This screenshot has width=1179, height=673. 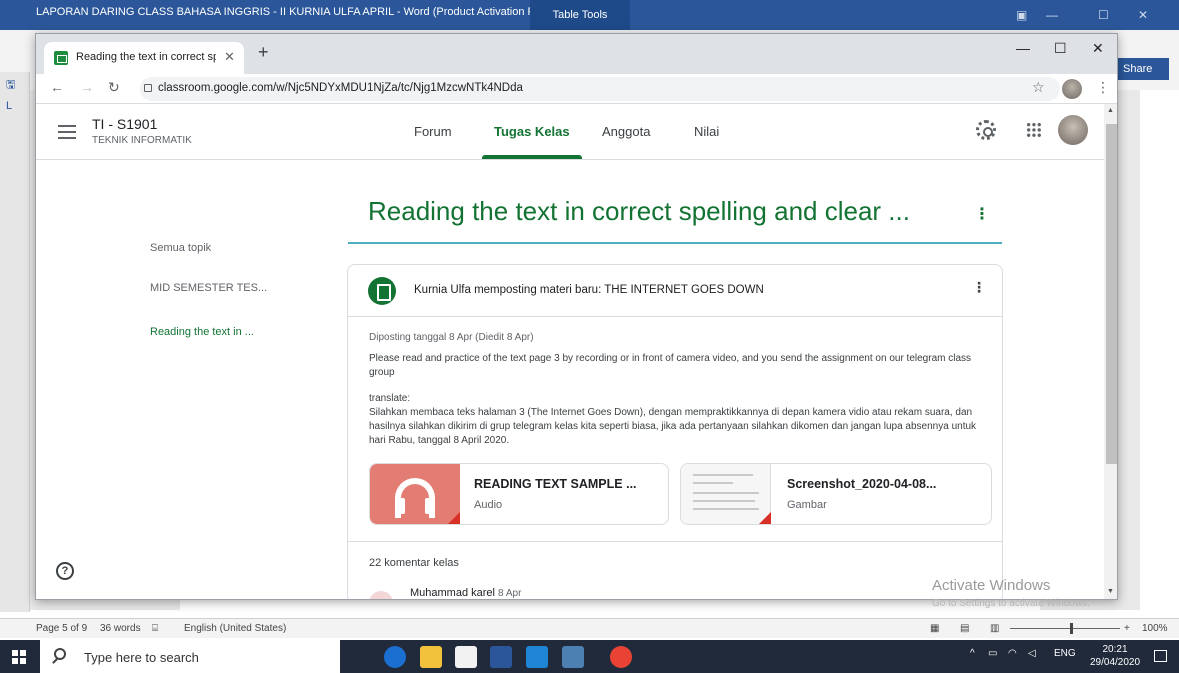 What do you see at coordinates (580, 15) in the screenshot?
I see `word-table-tools-tab: Table Tools` at bounding box center [580, 15].